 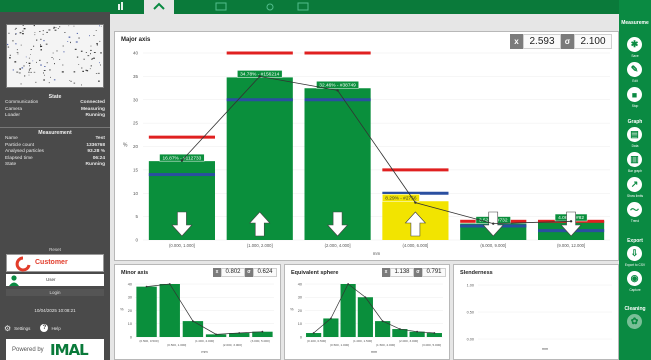 What do you see at coordinates (635, 56) in the screenshot?
I see `action-label: Save` at bounding box center [635, 56].